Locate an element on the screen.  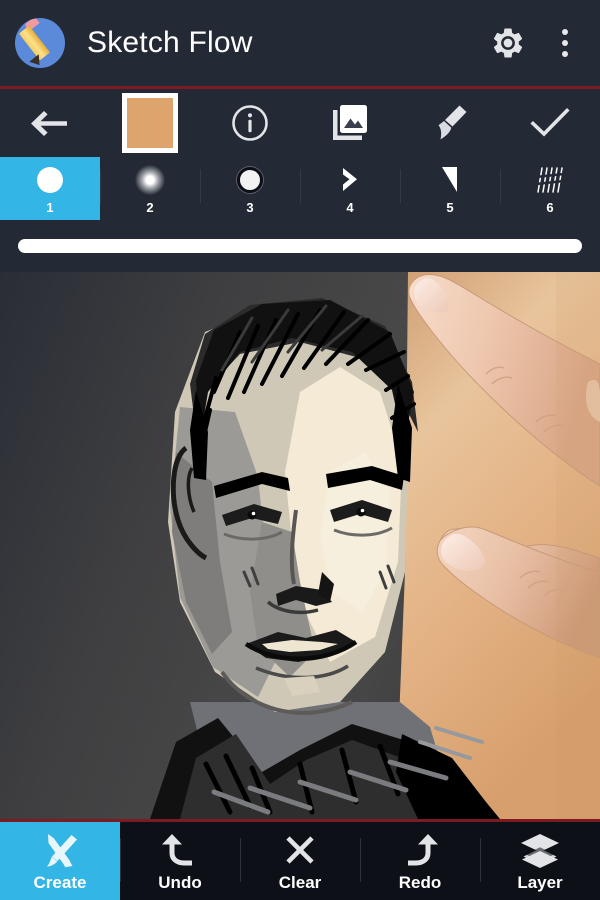
back-button is located at coordinates (50, 123).